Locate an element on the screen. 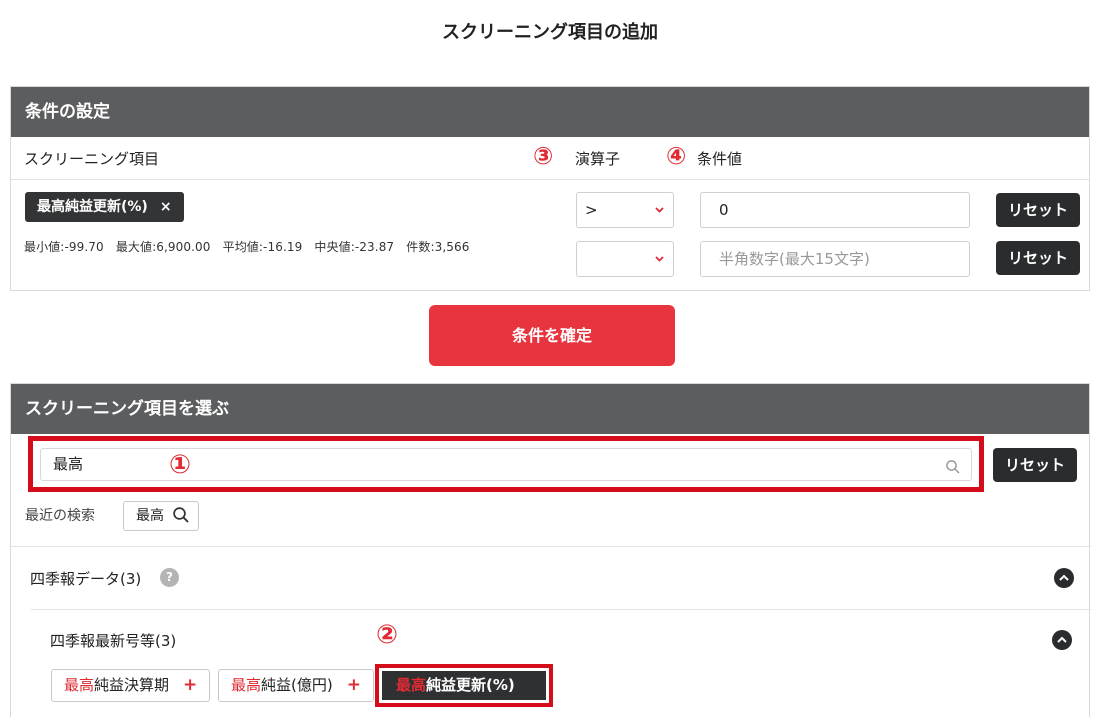 The height and width of the screenshot is (725, 1100). select-item-panel-header: スクリーニング項目を選ぶ is located at coordinates (550, 409).